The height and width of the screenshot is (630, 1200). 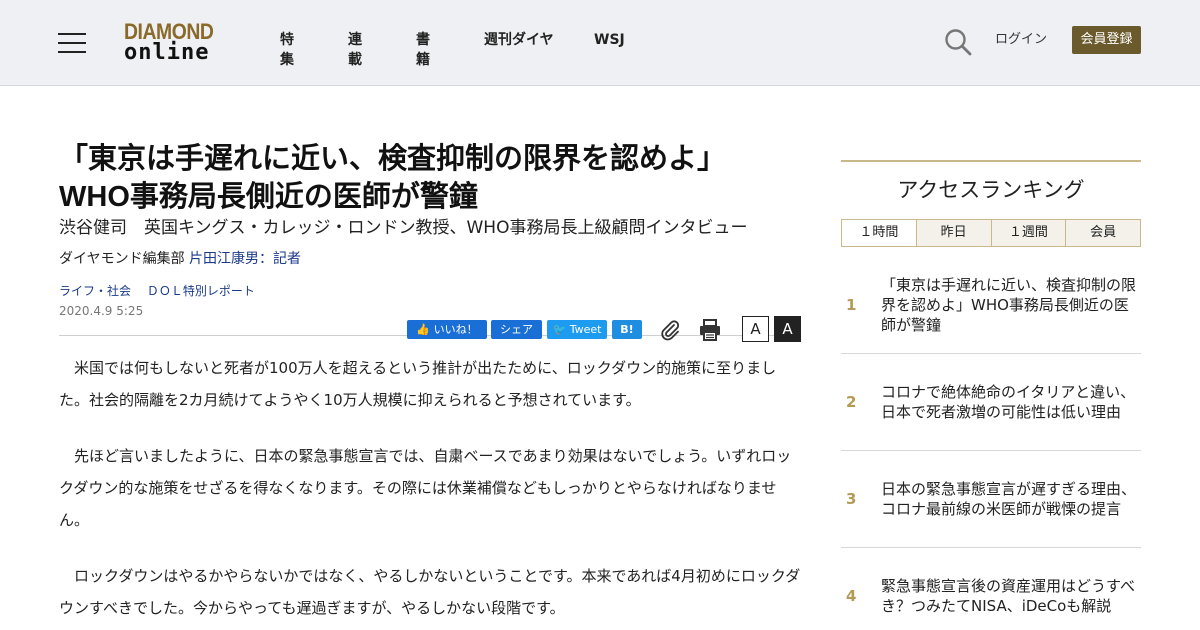 I want to click on publish-date: 2020.4.9 5:25, so click(x=101, y=311).